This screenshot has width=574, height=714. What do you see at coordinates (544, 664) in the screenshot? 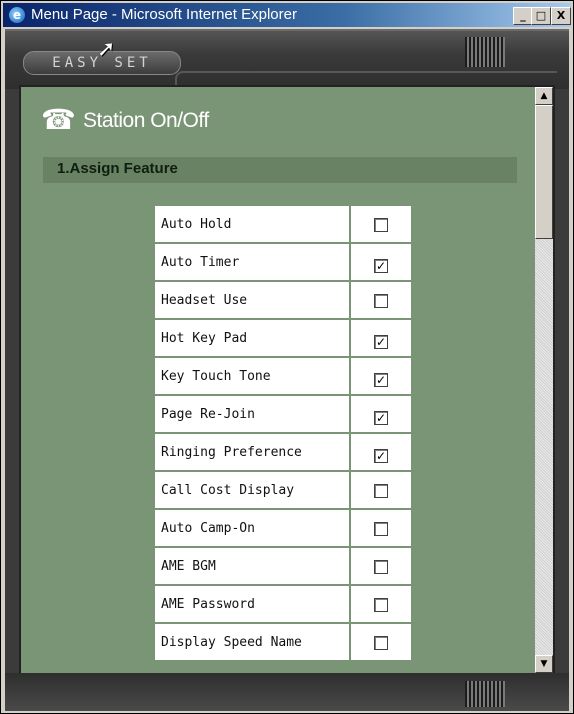
I see `scroll-down-button: ▼` at bounding box center [544, 664].